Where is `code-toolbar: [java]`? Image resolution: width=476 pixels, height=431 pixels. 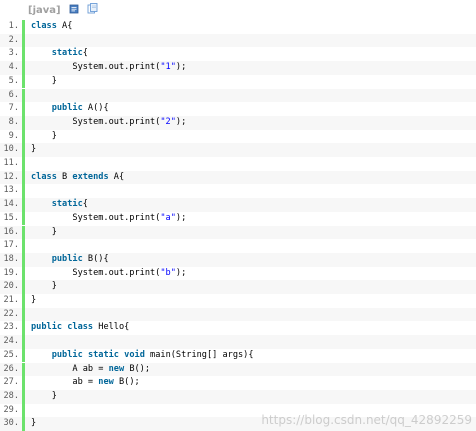
code-toolbar: [java] is located at coordinates (238, 10).